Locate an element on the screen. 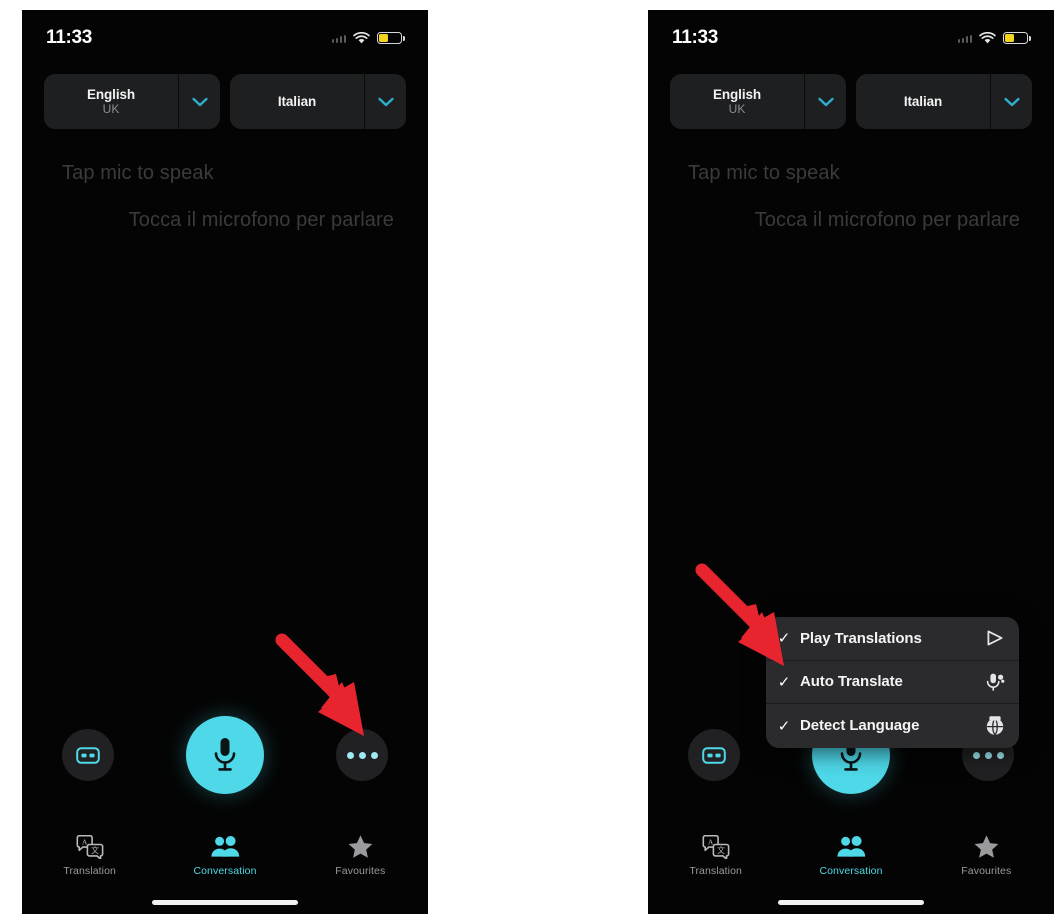 The width and height of the screenshot is (1063, 924). auto-microphone-icon is located at coordinates (995, 682).